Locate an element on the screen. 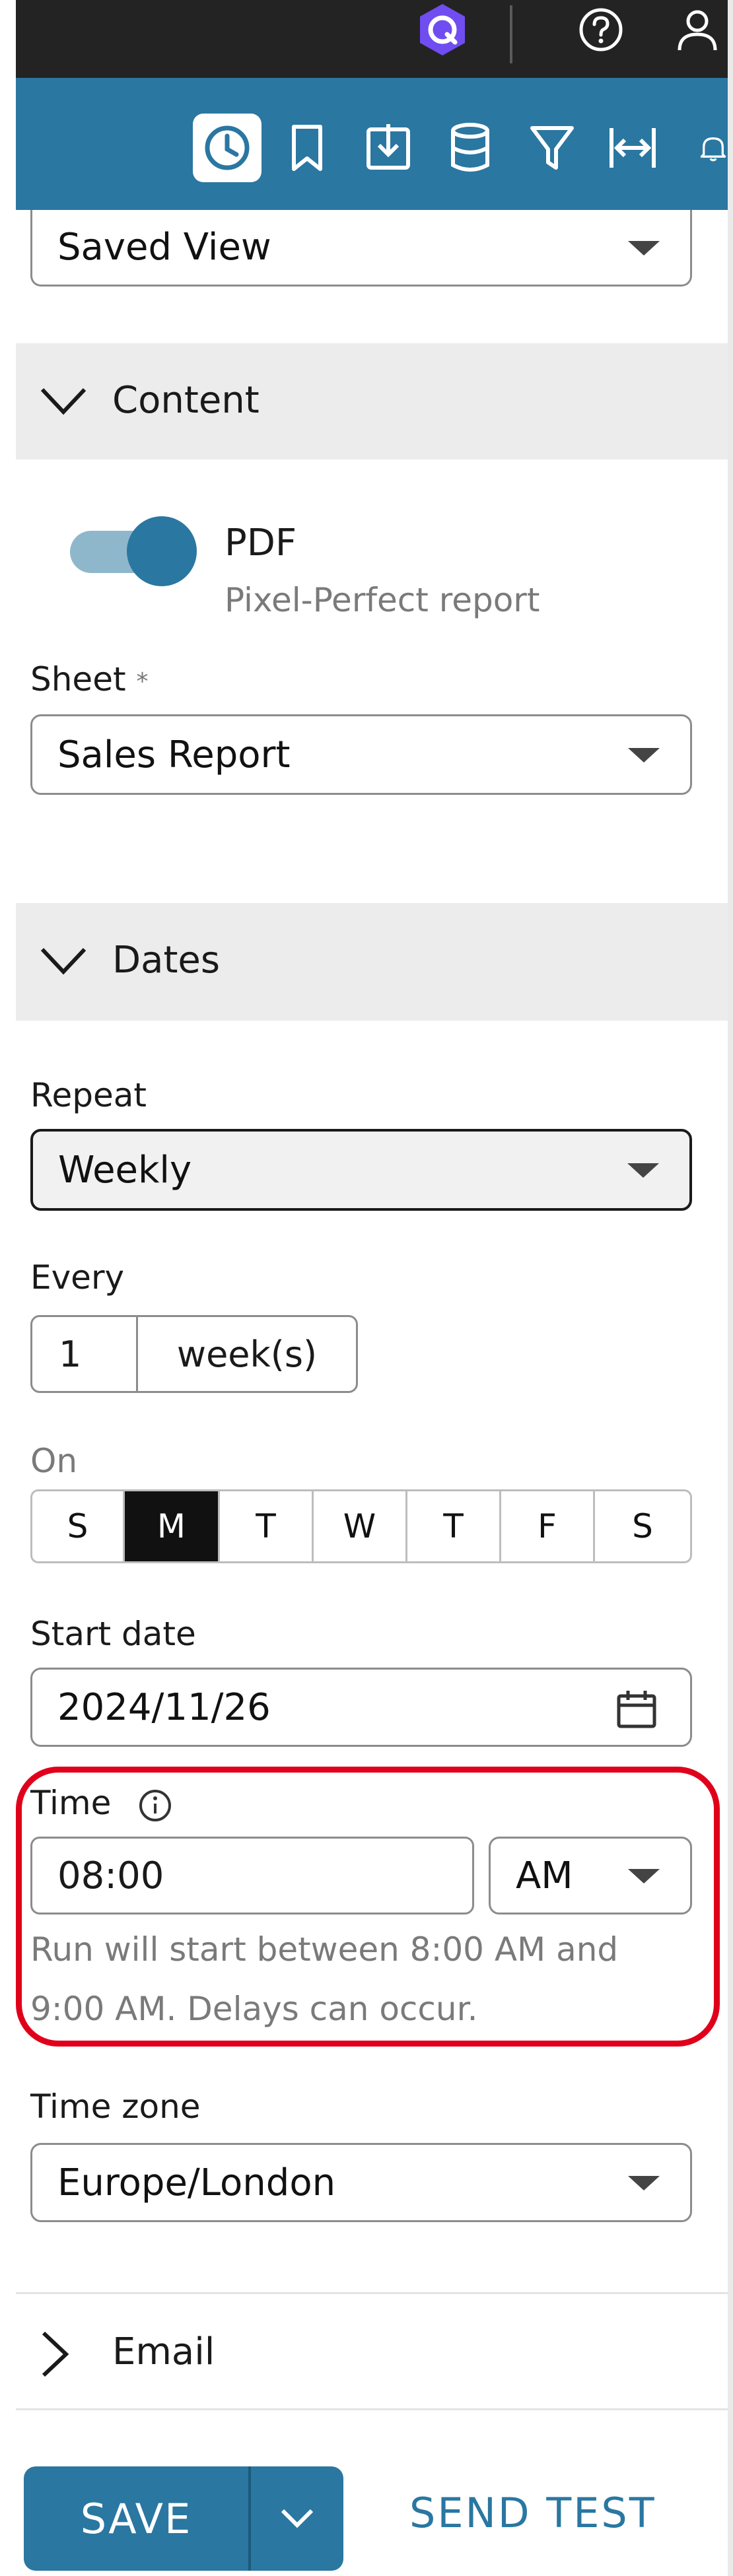  every-unit: week(s) is located at coordinates (247, 1354).